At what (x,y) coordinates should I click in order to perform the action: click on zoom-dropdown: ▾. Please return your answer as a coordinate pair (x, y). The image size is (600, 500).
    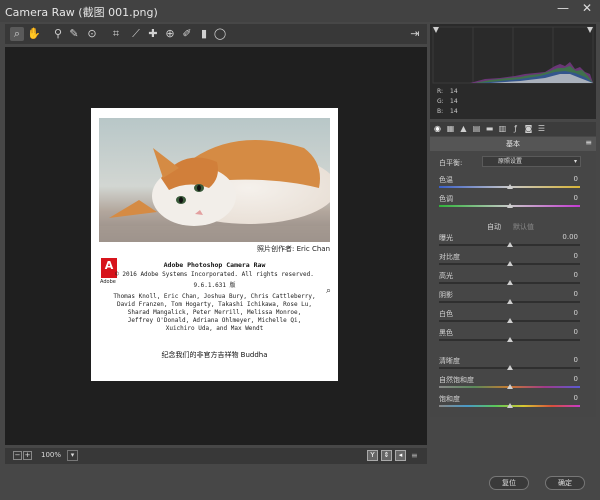
    Looking at the image, I should click on (72, 455).